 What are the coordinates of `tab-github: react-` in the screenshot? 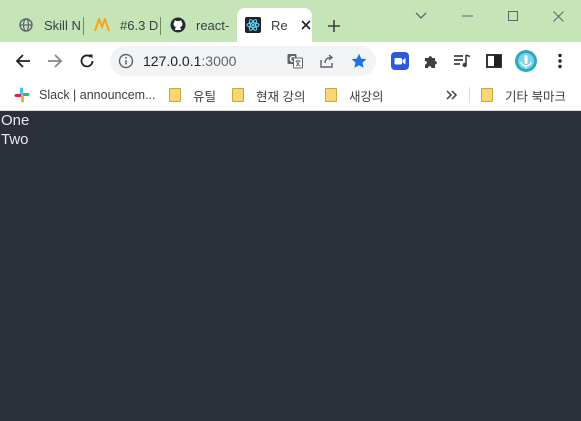 It's located at (198, 25).